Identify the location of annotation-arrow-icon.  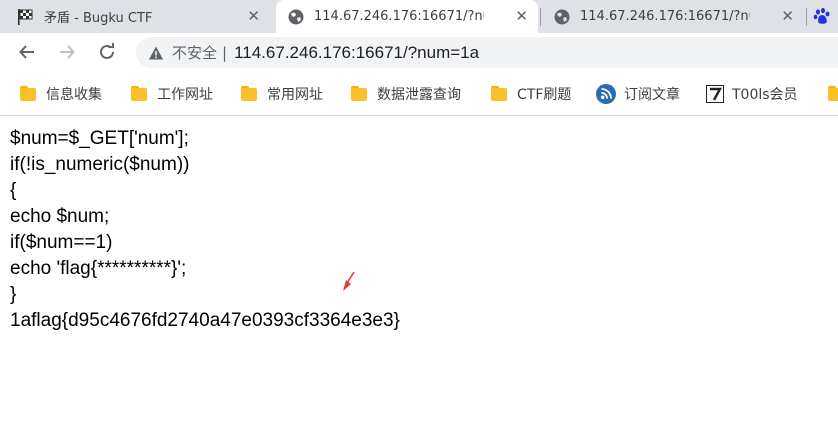
(349, 281).